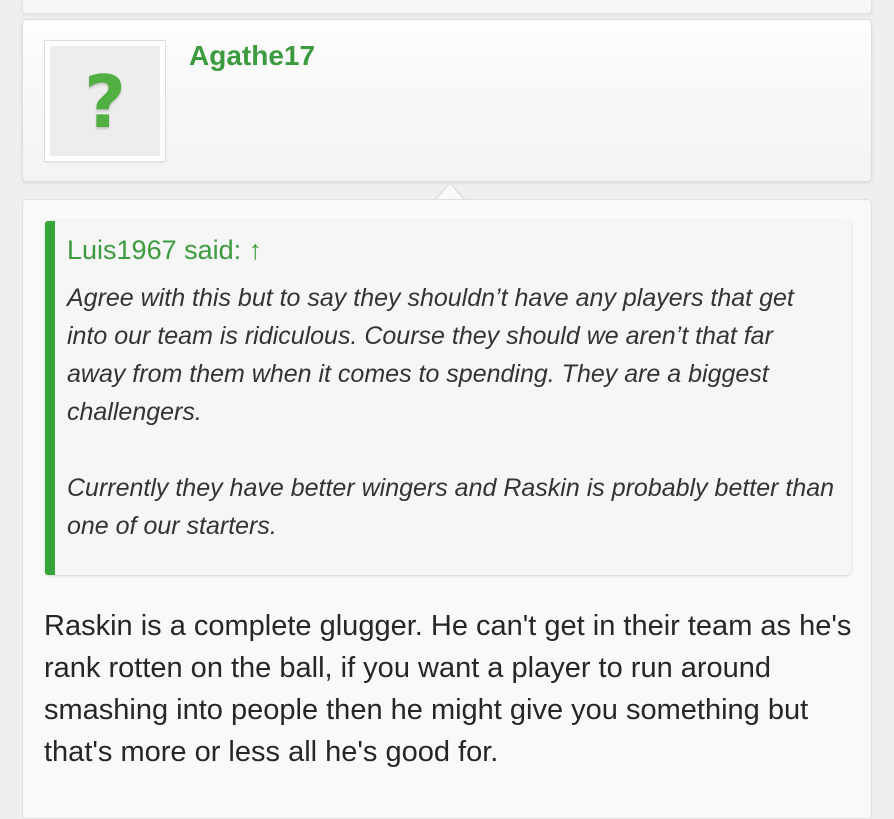  What do you see at coordinates (447, 7) in the screenshot?
I see `previous-post-edge` at bounding box center [447, 7].